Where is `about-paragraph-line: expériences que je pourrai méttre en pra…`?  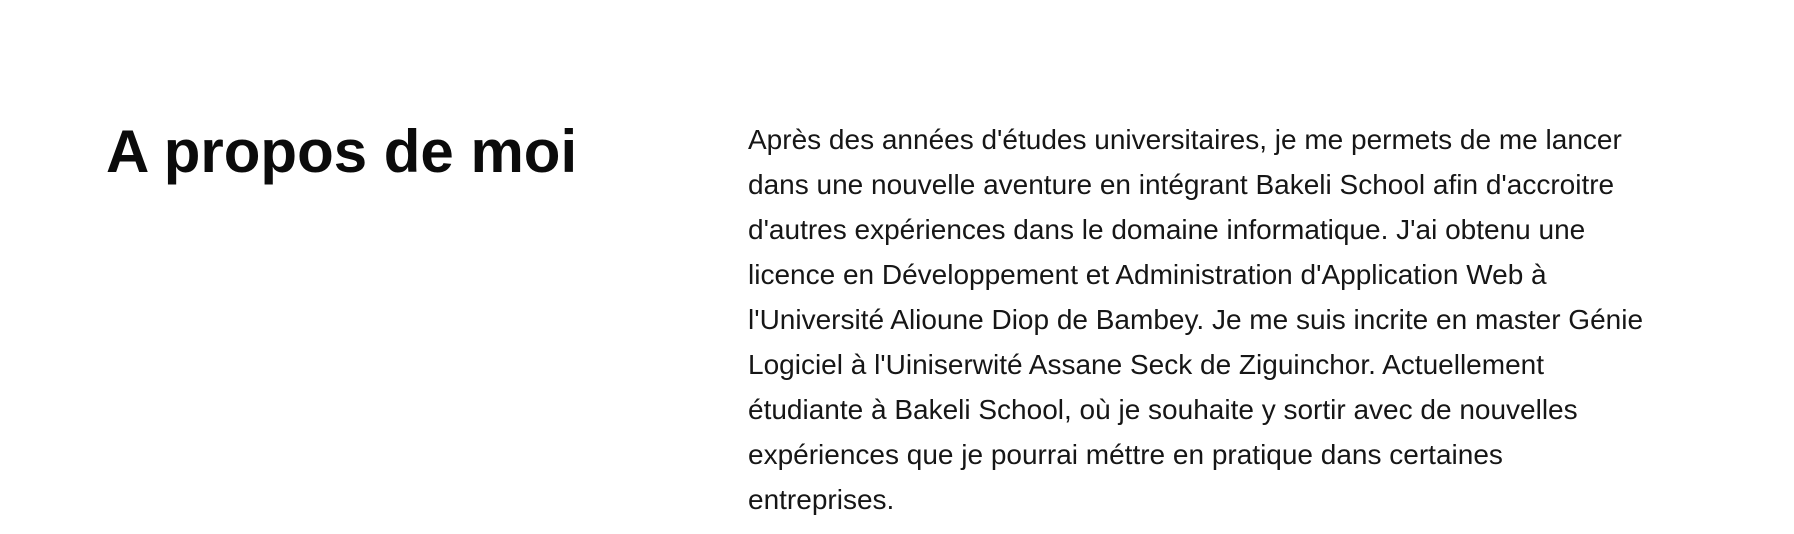
about-paragraph-line: expériences que je pourrai méttre en pra… is located at coordinates (1125, 454).